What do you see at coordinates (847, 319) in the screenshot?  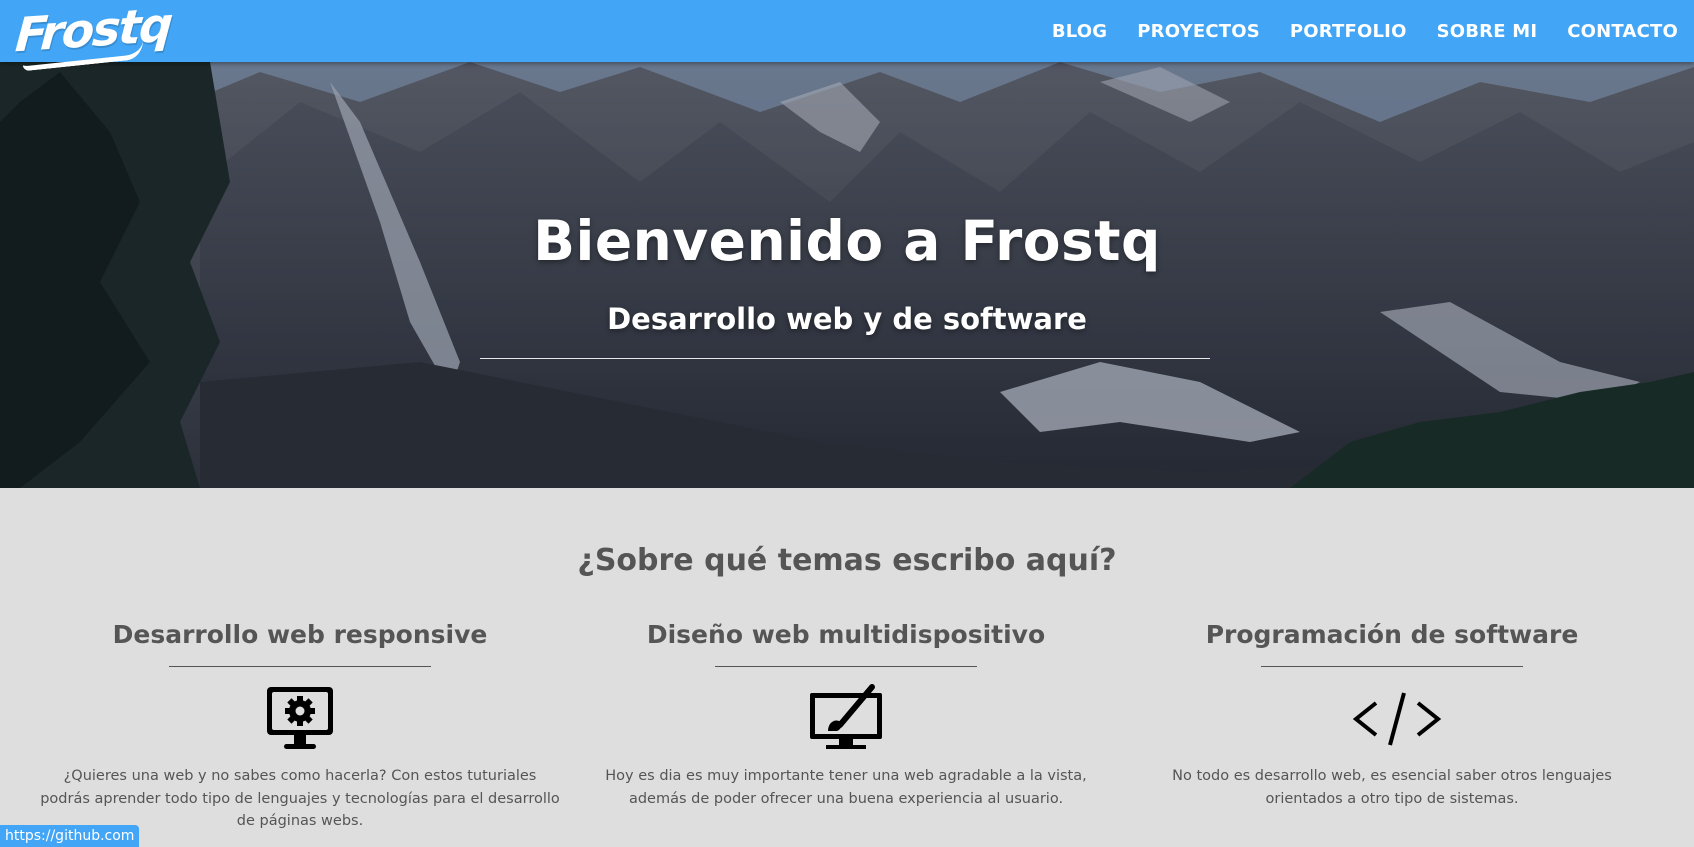 I see `hero-subtitle: Desarrollo web y de software` at bounding box center [847, 319].